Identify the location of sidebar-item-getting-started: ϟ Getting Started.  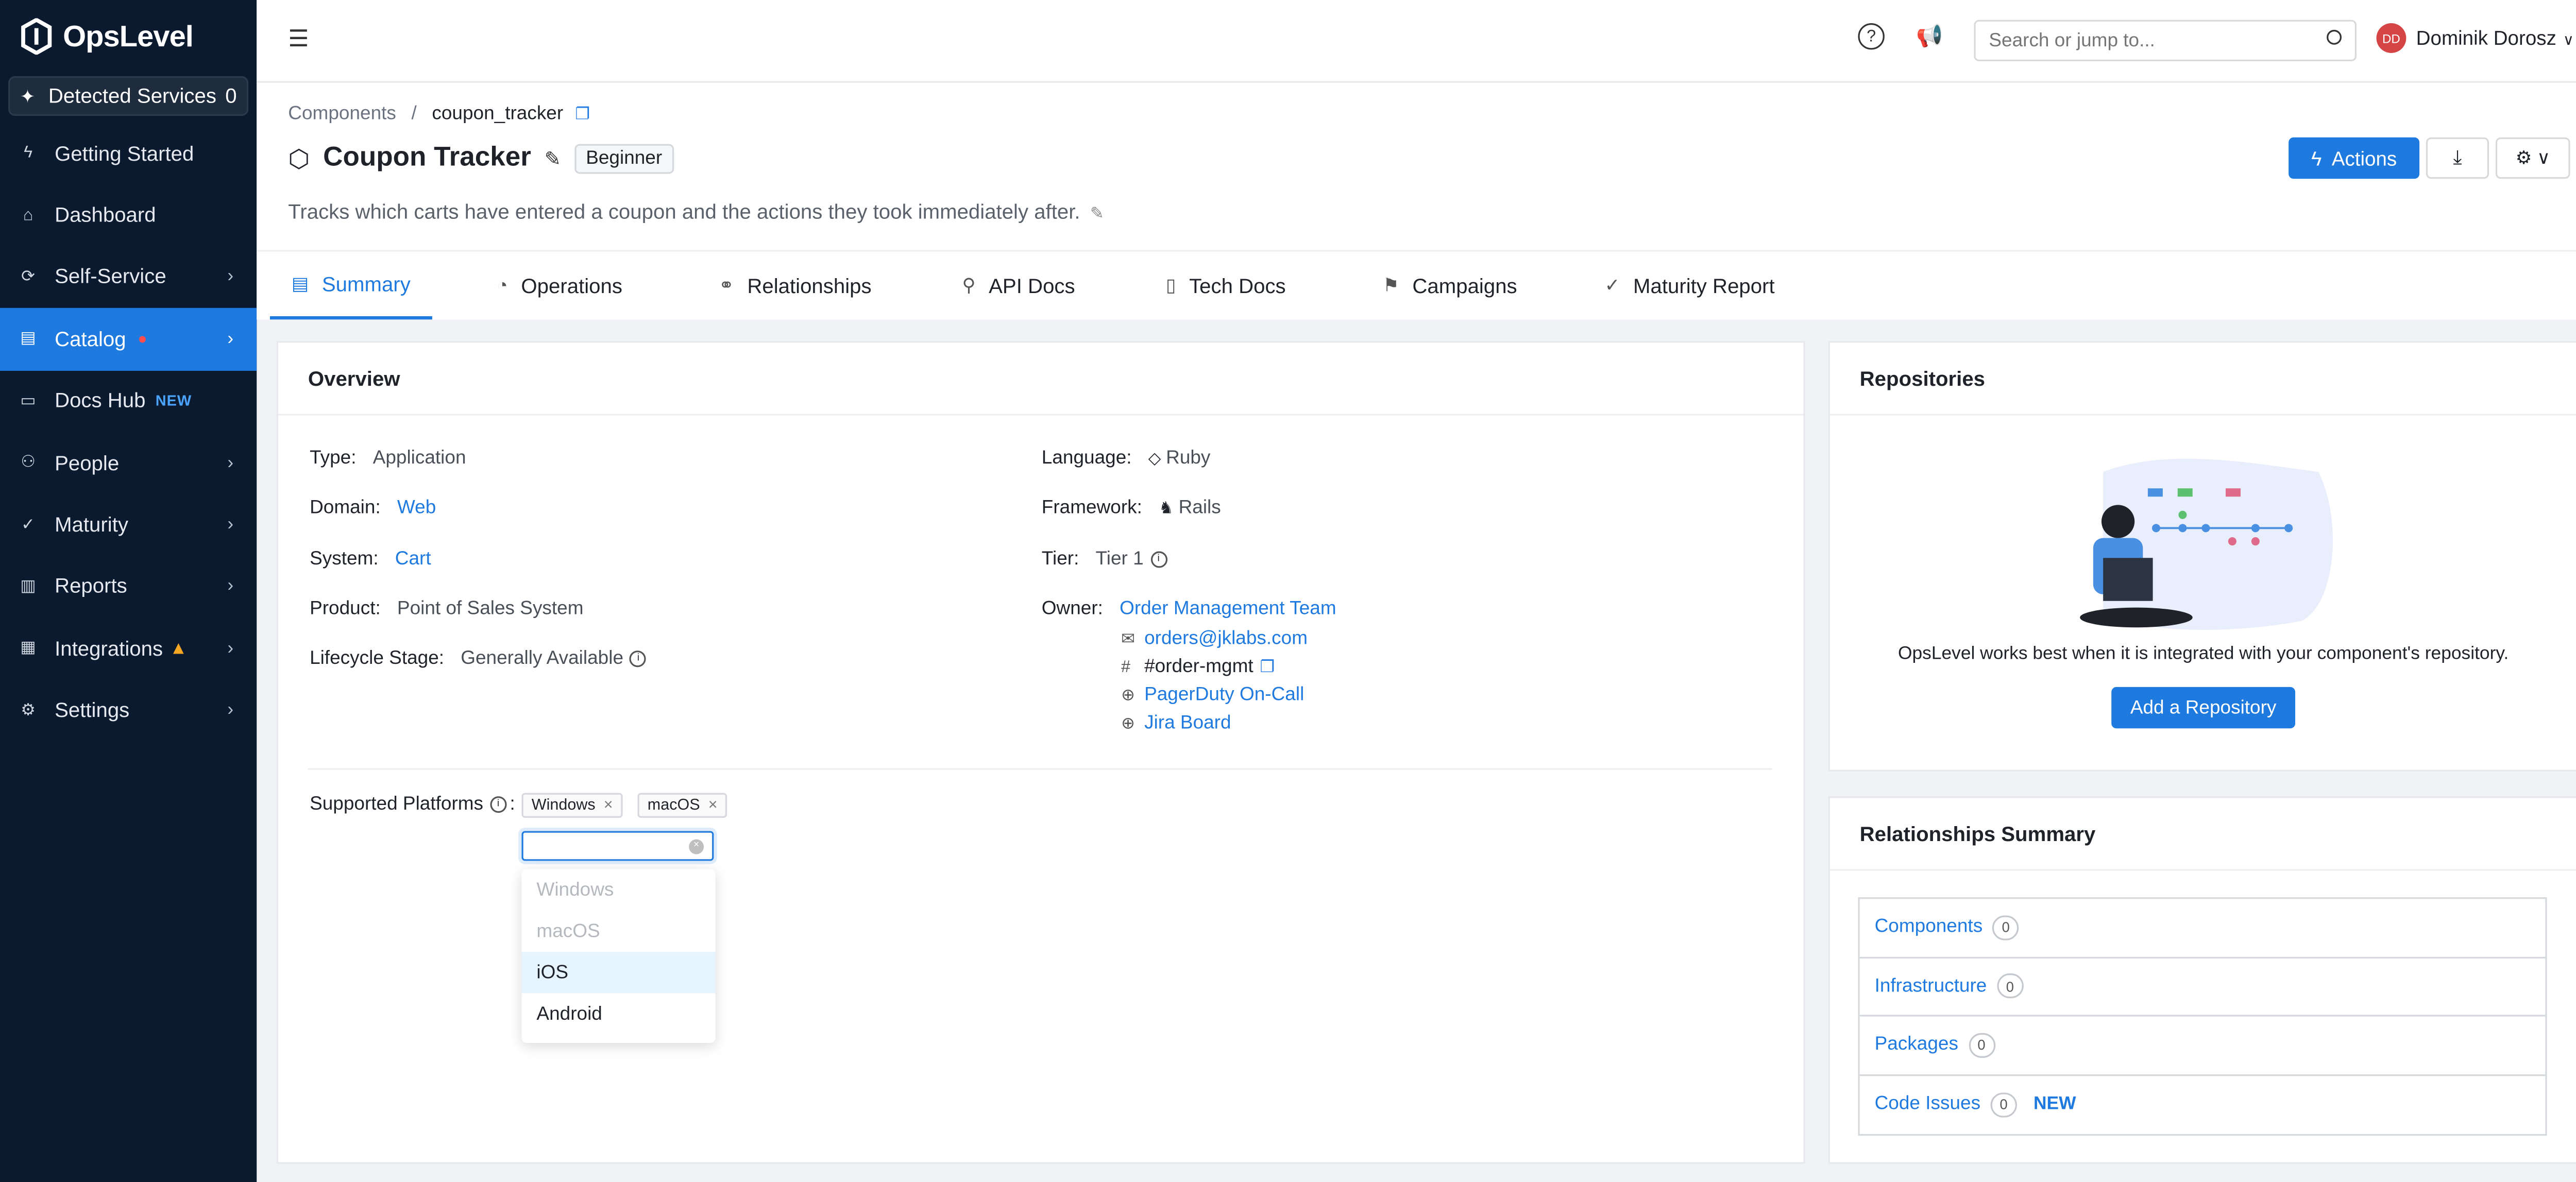
(128, 153).